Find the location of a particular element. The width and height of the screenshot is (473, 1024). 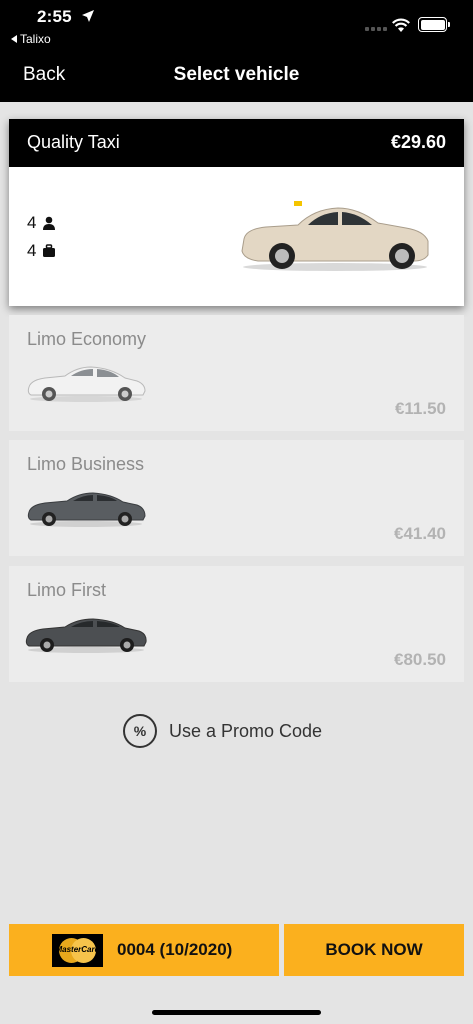

battery-icon is located at coordinates (432, 24).